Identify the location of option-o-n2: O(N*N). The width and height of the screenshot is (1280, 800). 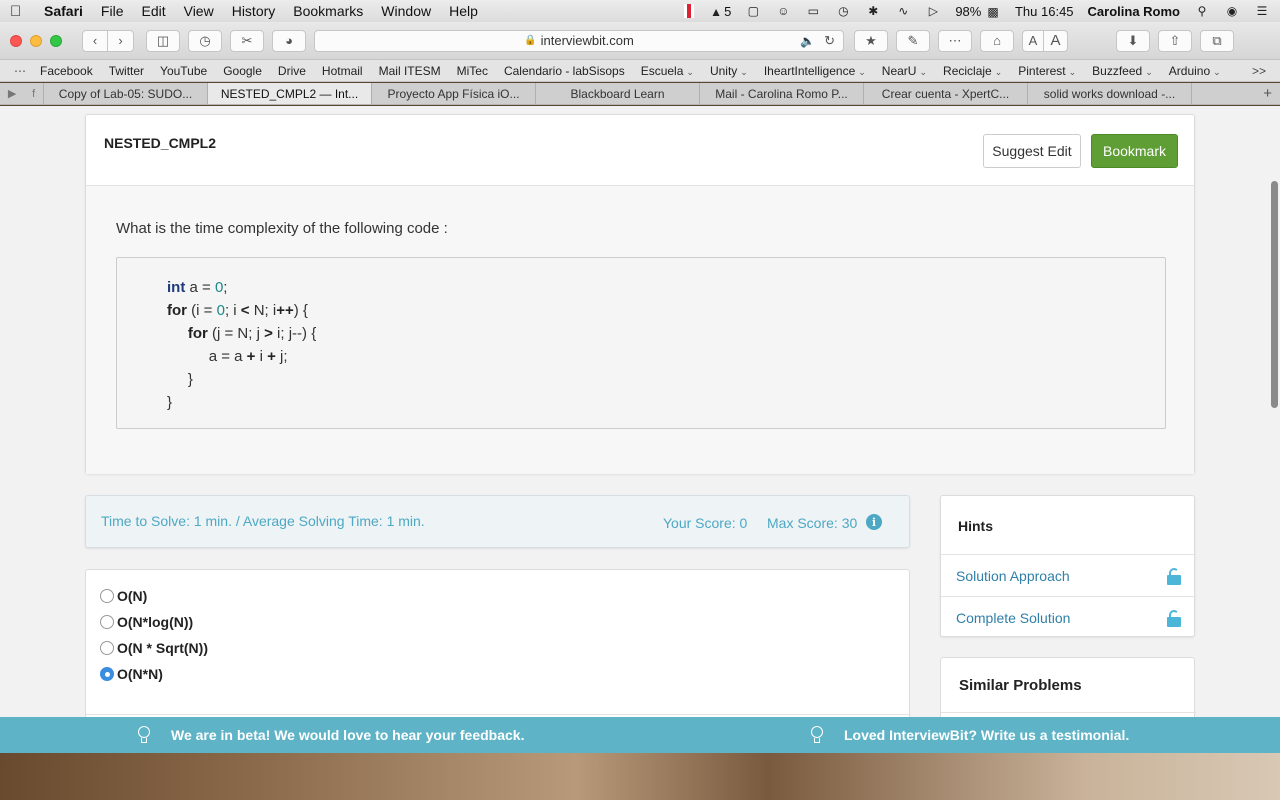
(131, 674).